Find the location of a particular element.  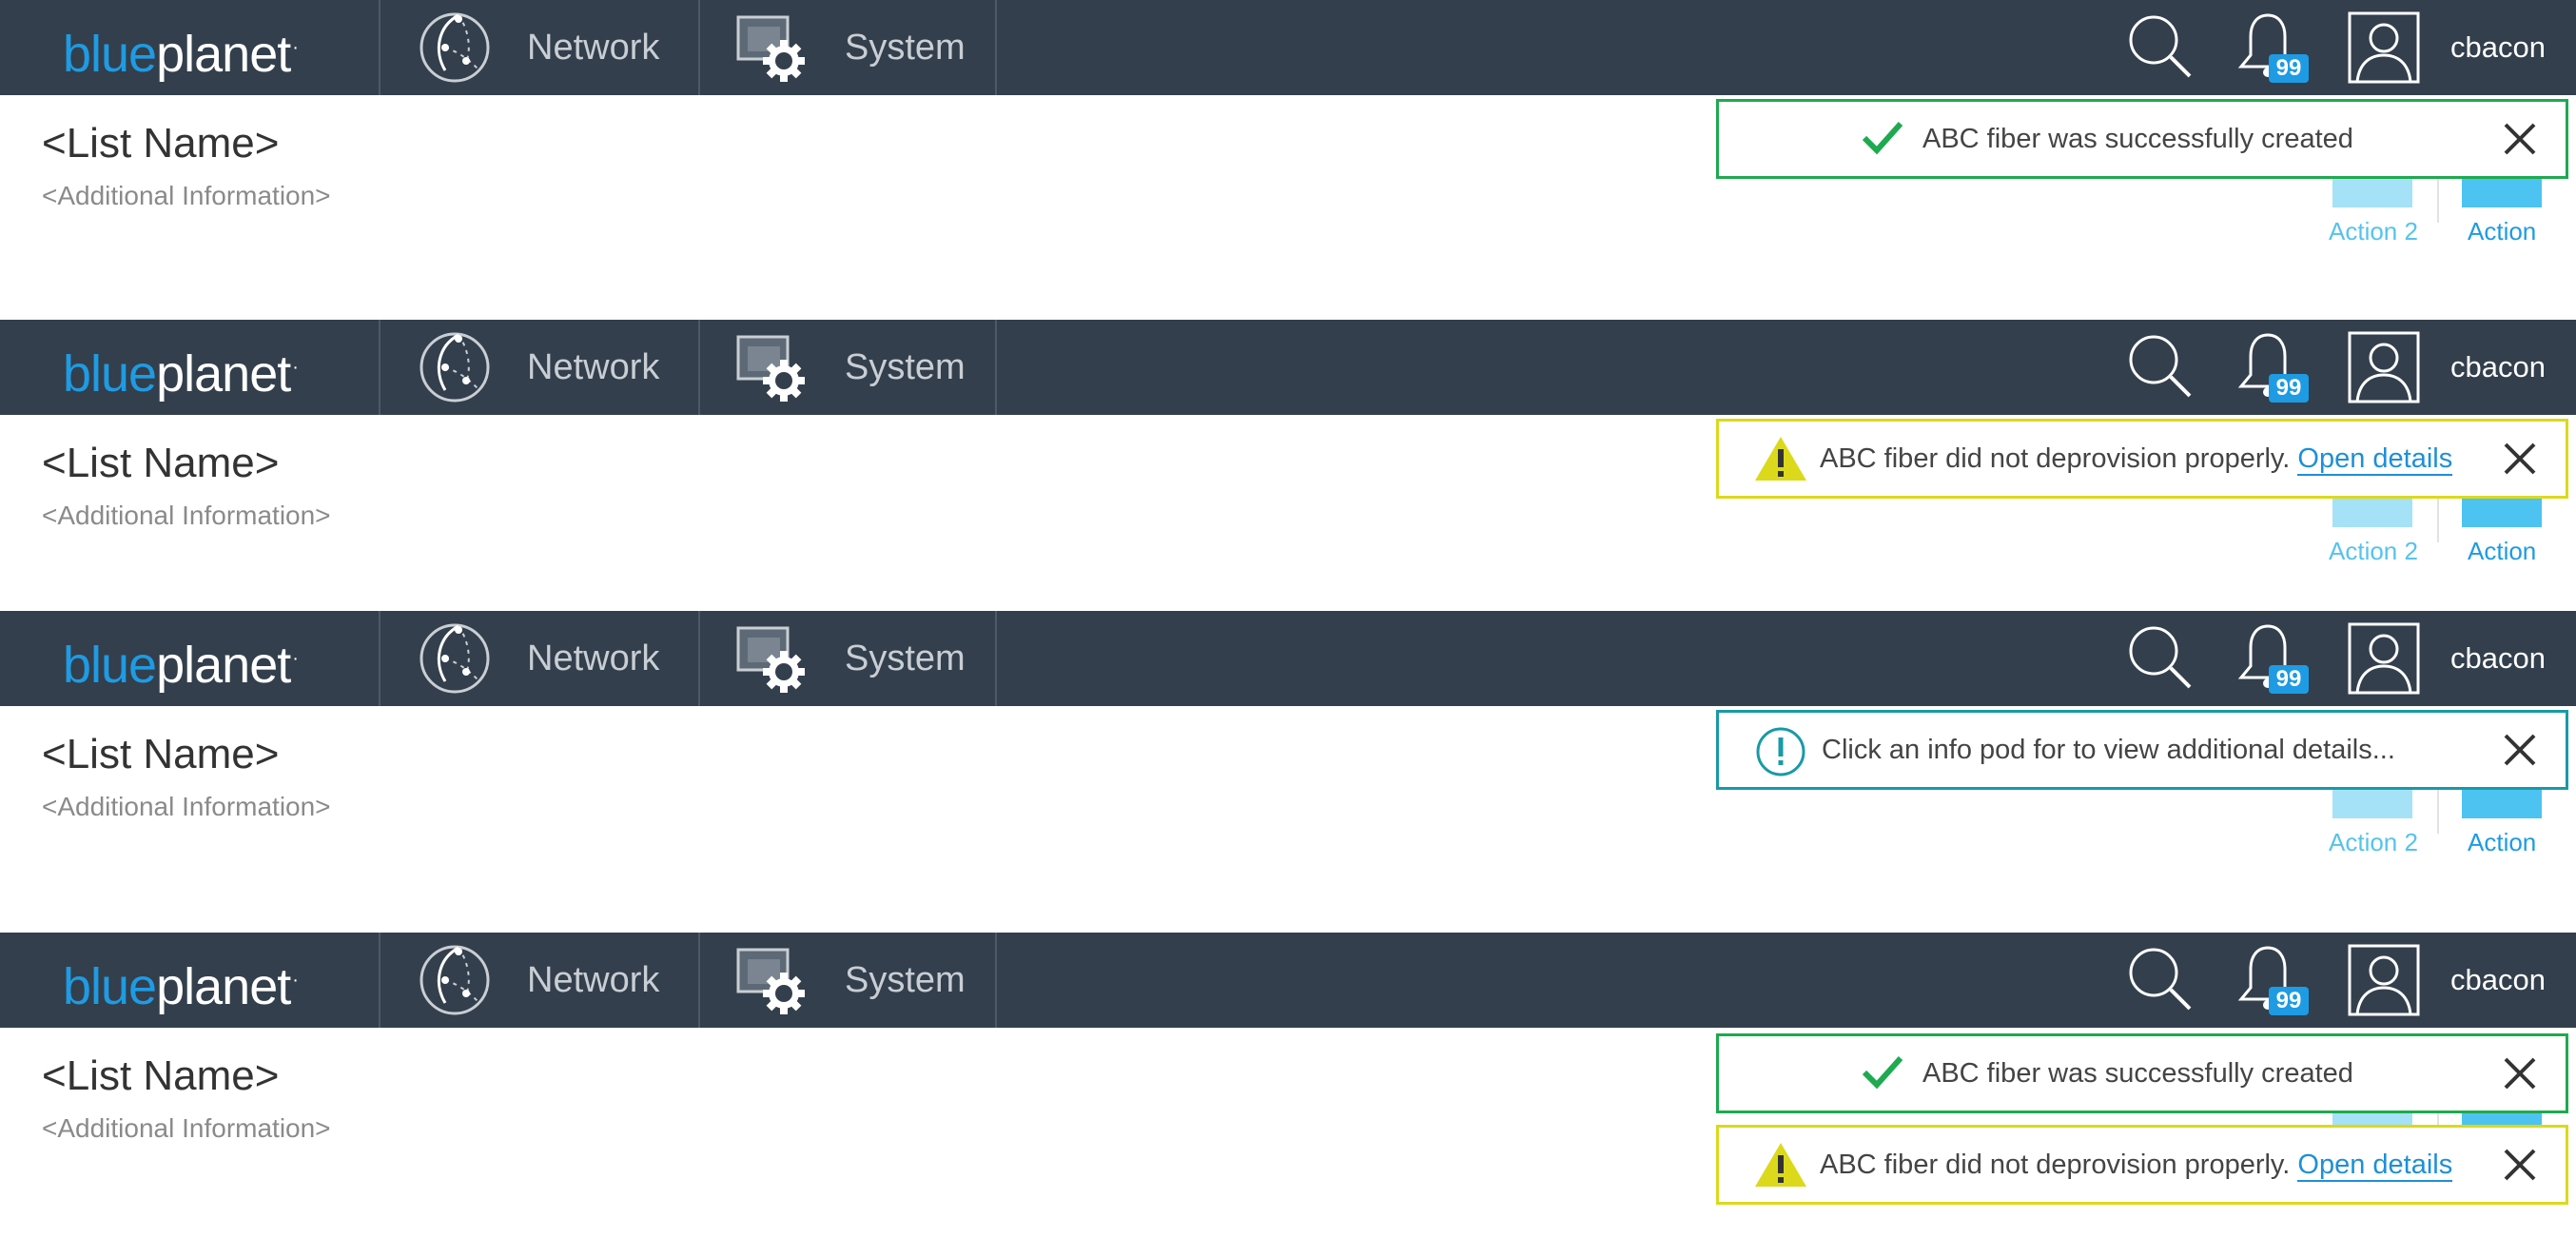

info-circle-icon is located at coordinates (1781, 752).